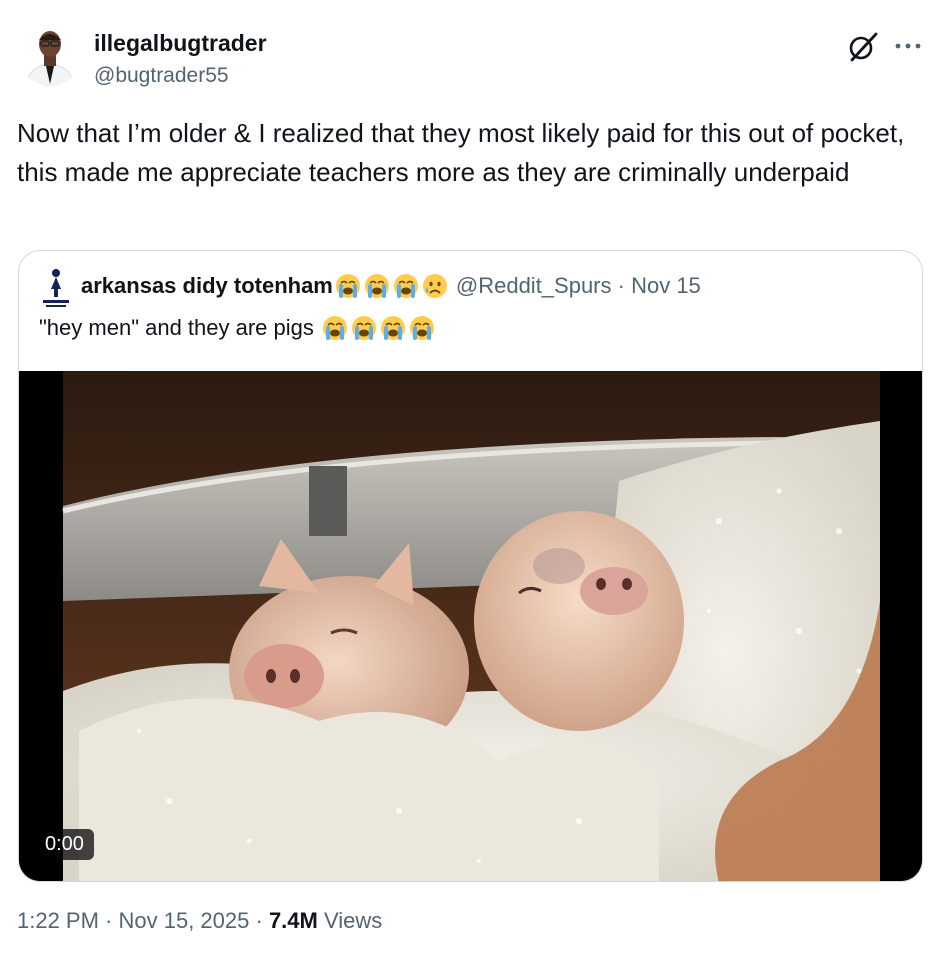  What do you see at coordinates (180, 43) in the screenshot?
I see `author-display-name: illegalbugtrader` at bounding box center [180, 43].